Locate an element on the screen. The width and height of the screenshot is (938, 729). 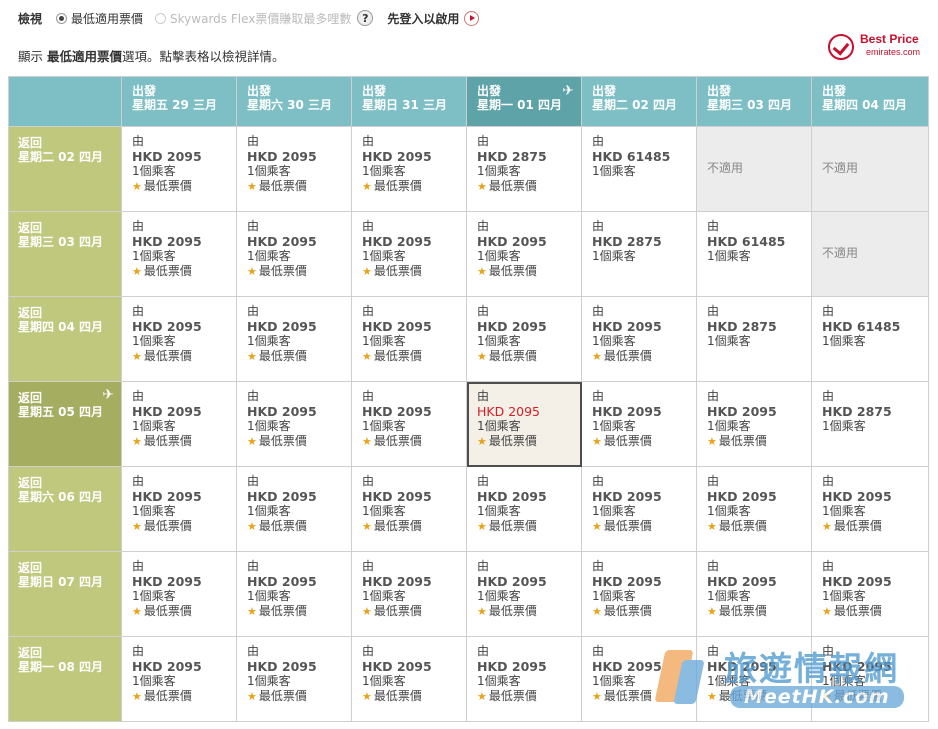
departure-header-3: 出發 星期一 01 四月 ✈ is located at coordinates (524, 101).